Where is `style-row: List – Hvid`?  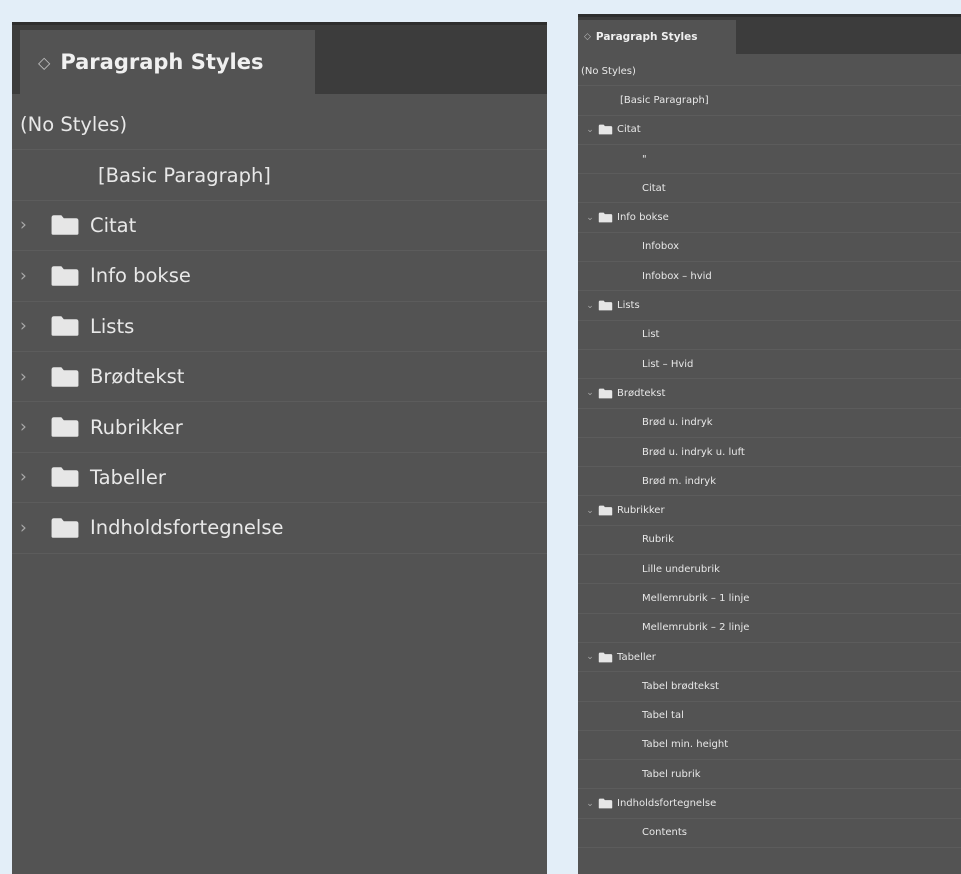
style-row: List – Hvid is located at coordinates (769, 365).